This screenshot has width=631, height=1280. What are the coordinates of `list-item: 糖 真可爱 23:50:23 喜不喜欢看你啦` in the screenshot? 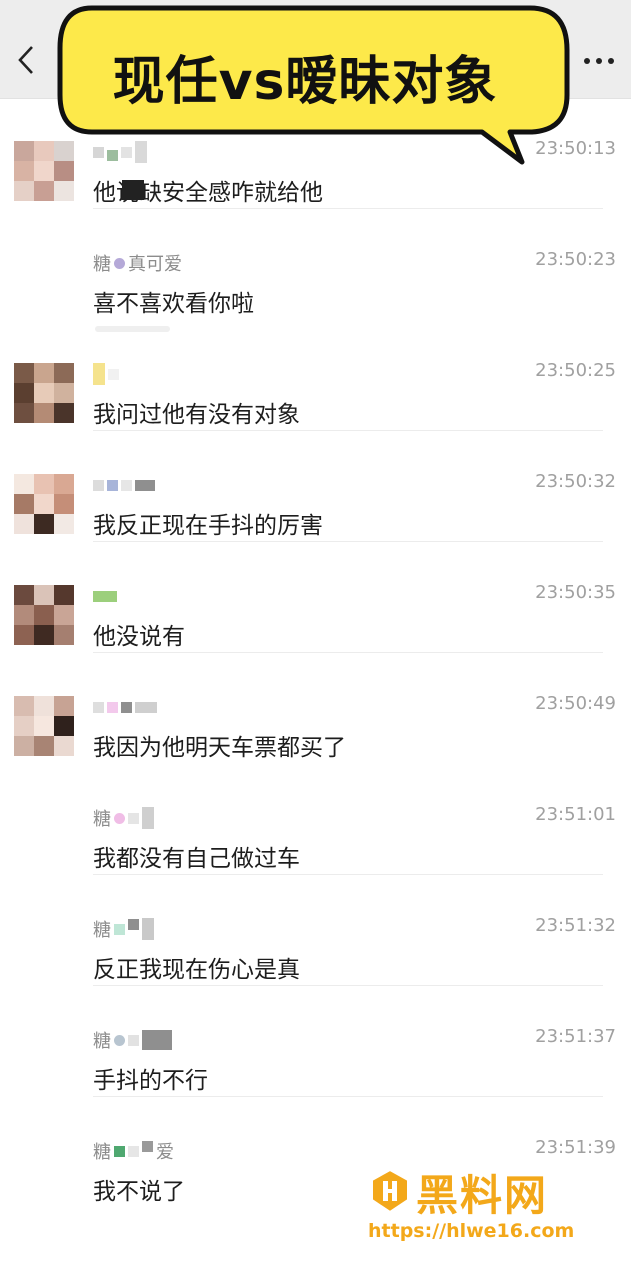 It's located at (315, 264).